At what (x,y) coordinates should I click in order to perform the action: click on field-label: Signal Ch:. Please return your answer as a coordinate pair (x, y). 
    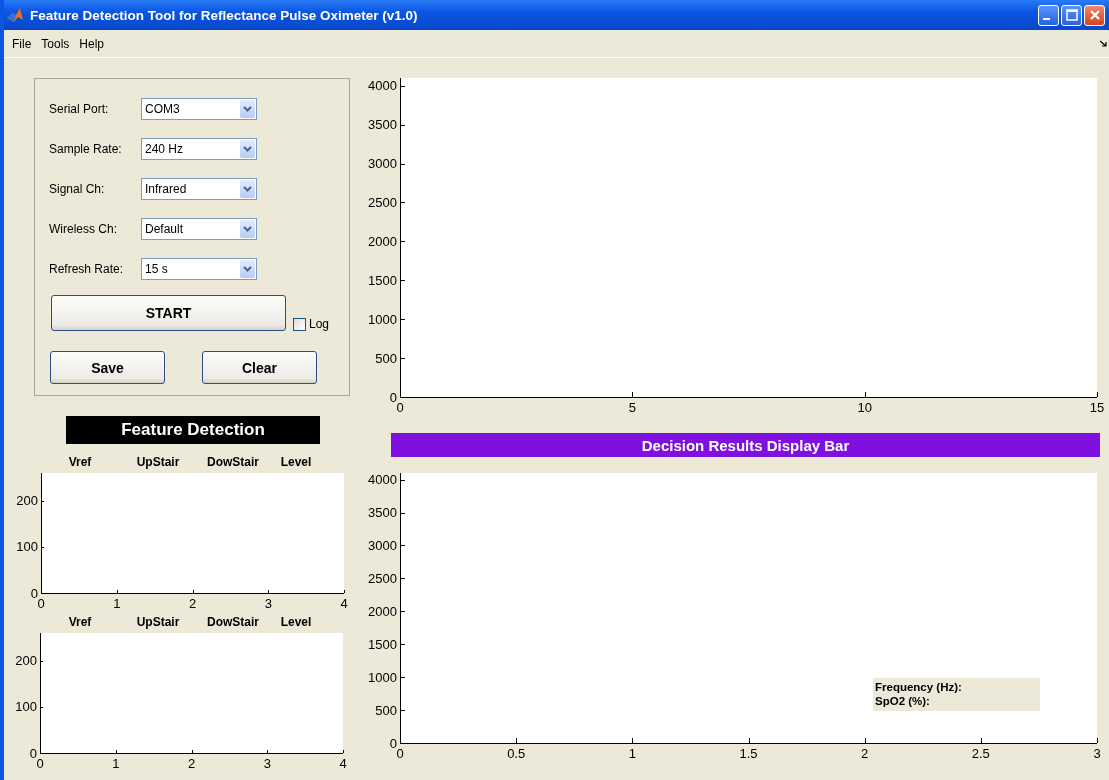
    Looking at the image, I should click on (77, 189).